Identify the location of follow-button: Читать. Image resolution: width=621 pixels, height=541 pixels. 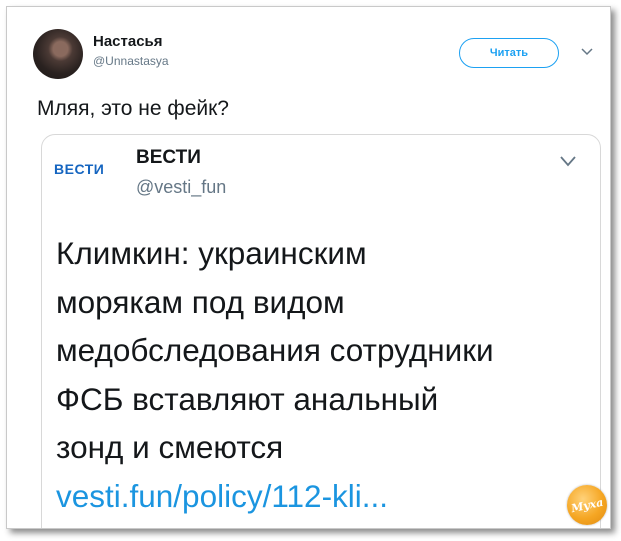
(509, 53).